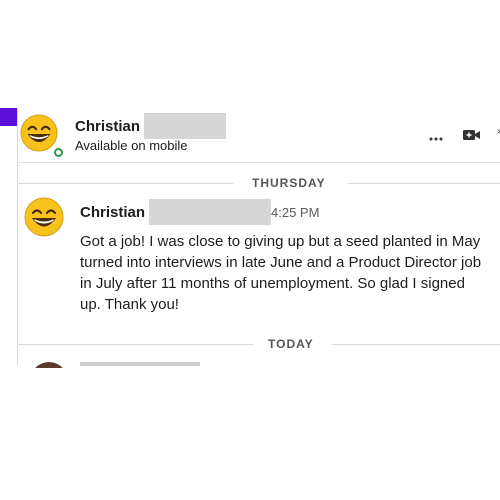 This screenshot has height=500, width=500. Describe the element at coordinates (140, 364) in the screenshot. I see `next-message-preview` at that location.